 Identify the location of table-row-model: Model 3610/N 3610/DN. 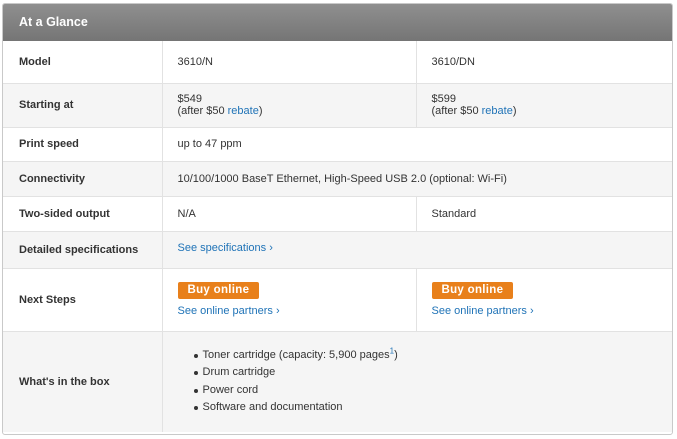
(337, 62).